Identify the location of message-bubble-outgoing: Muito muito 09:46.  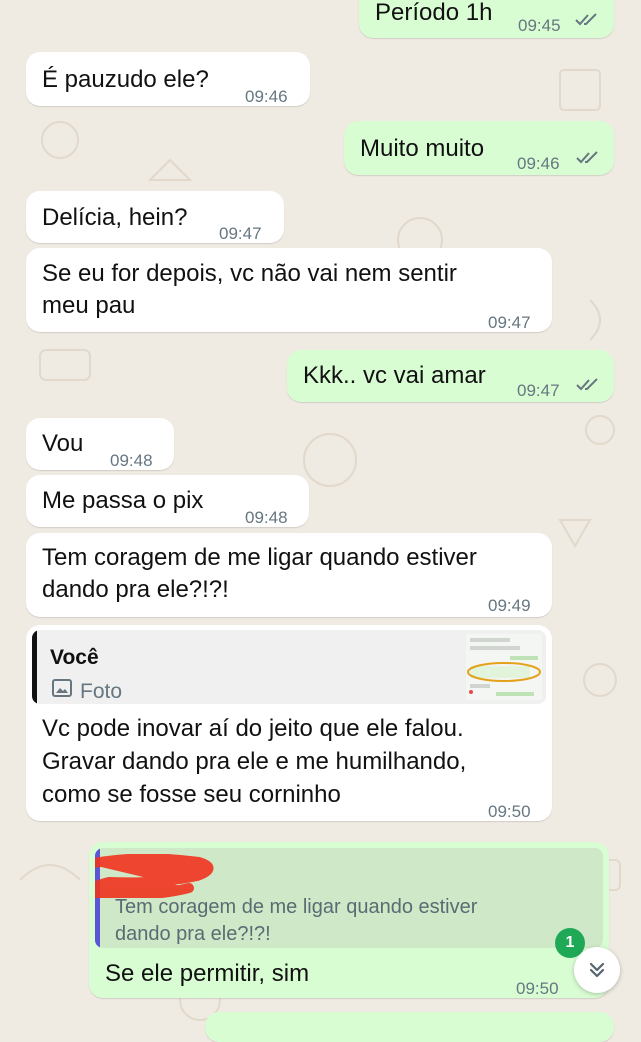
(479, 148).